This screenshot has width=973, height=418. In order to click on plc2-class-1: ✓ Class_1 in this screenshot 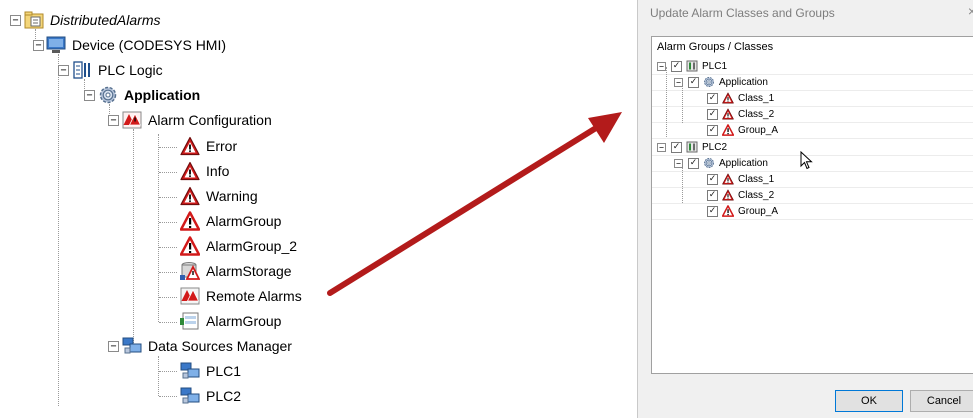, I will do `click(740, 179)`.